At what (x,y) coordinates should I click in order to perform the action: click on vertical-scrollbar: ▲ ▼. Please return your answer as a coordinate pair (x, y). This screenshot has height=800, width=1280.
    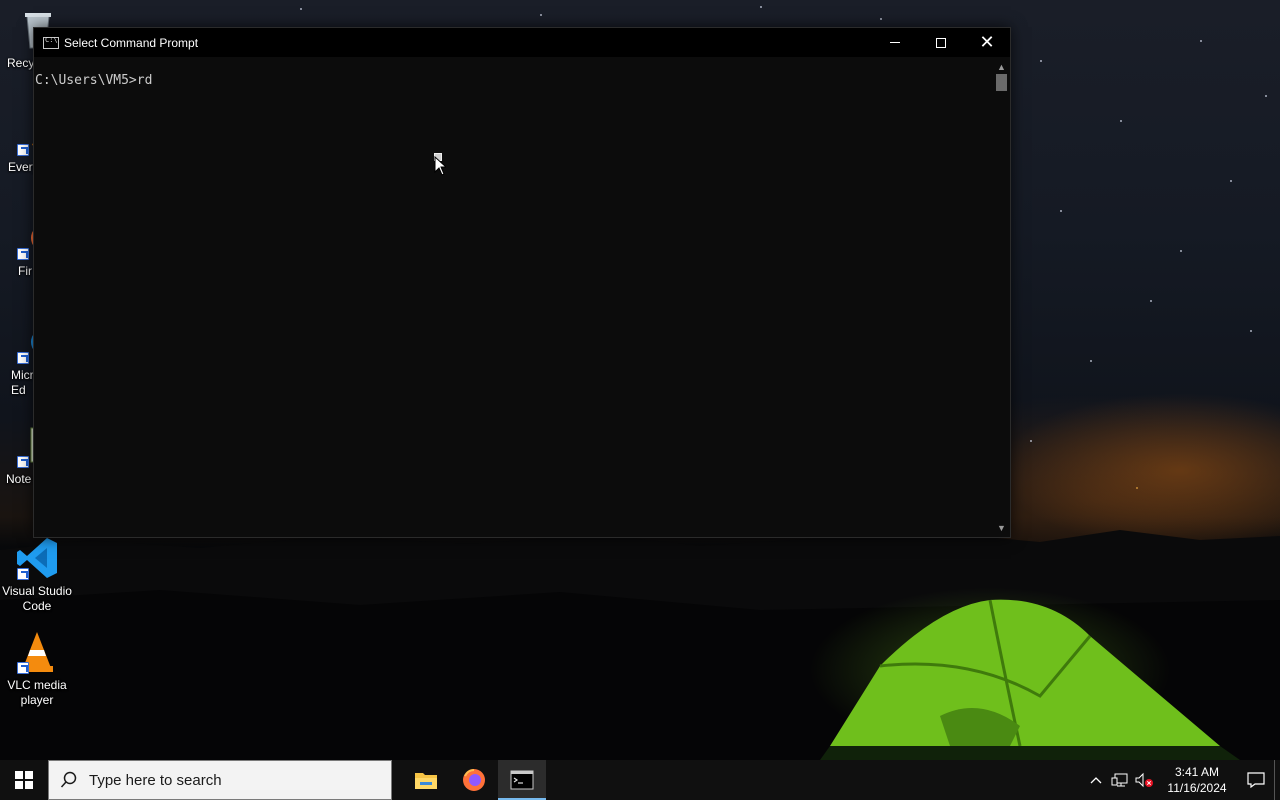
    Looking at the image, I should click on (1001, 297).